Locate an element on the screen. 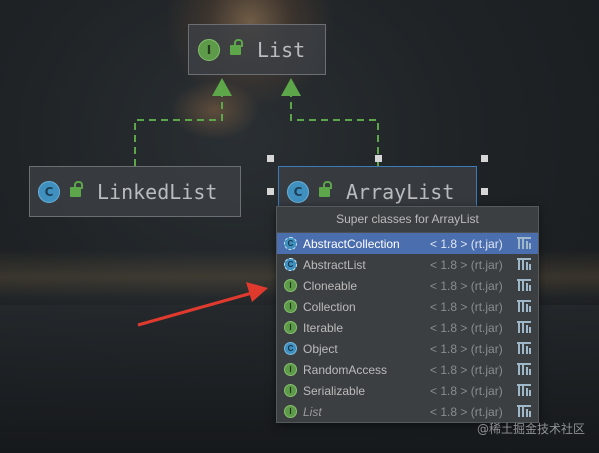  node-label: ArrayList is located at coordinates (400, 191).